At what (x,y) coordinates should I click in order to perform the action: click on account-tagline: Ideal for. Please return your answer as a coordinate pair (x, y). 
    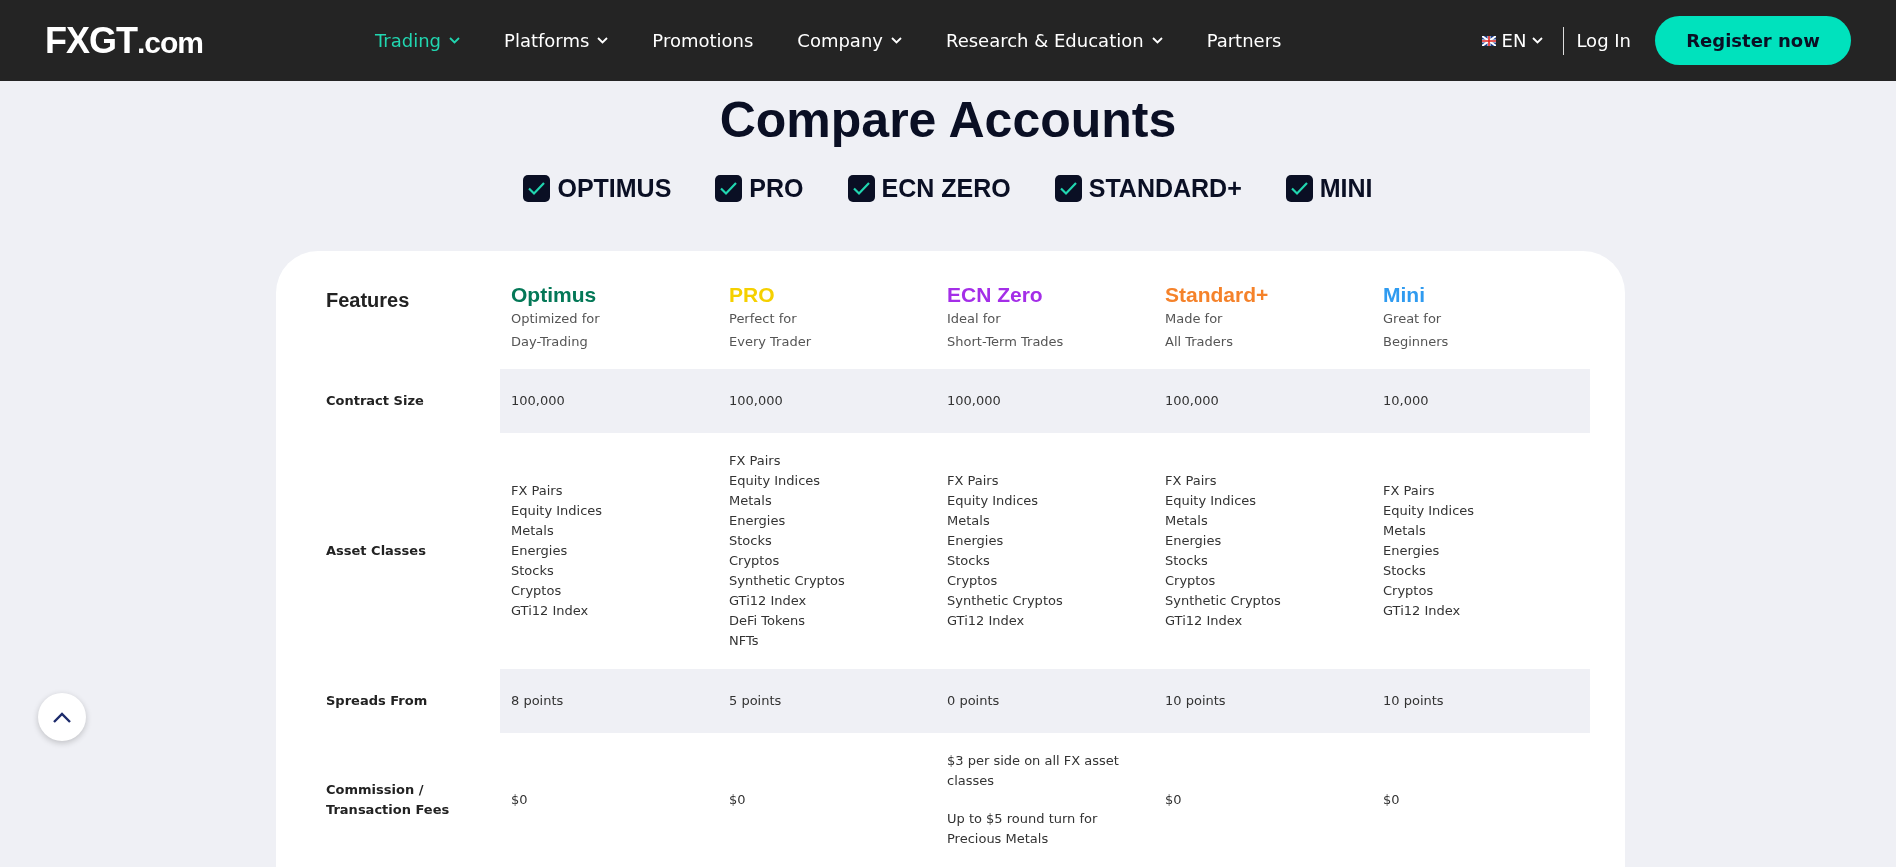
    Looking at the image, I should click on (974, 319).